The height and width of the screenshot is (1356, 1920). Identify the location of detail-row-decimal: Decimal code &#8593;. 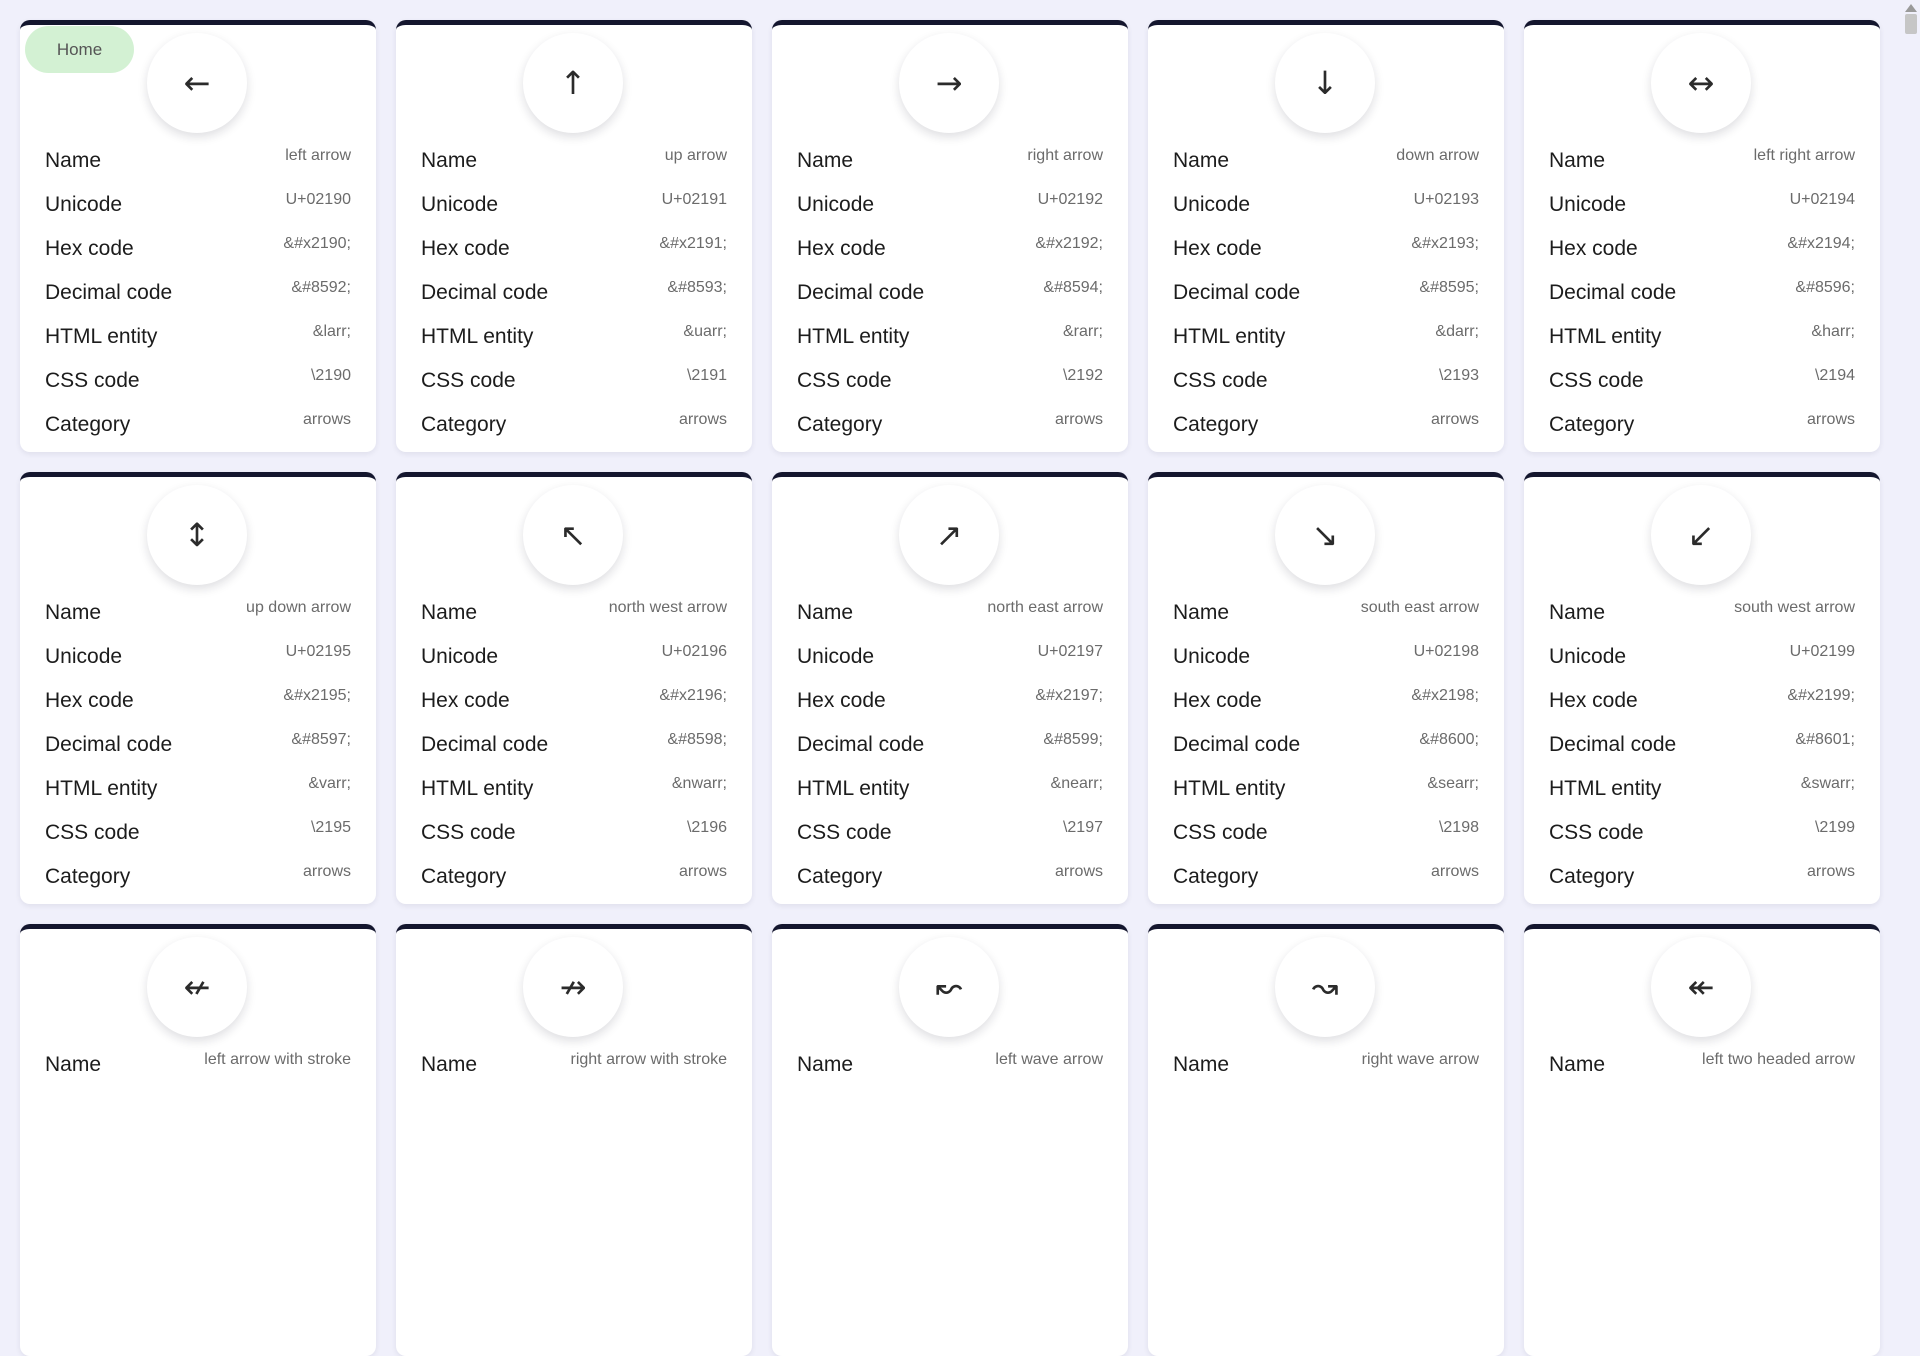
(574, 301).